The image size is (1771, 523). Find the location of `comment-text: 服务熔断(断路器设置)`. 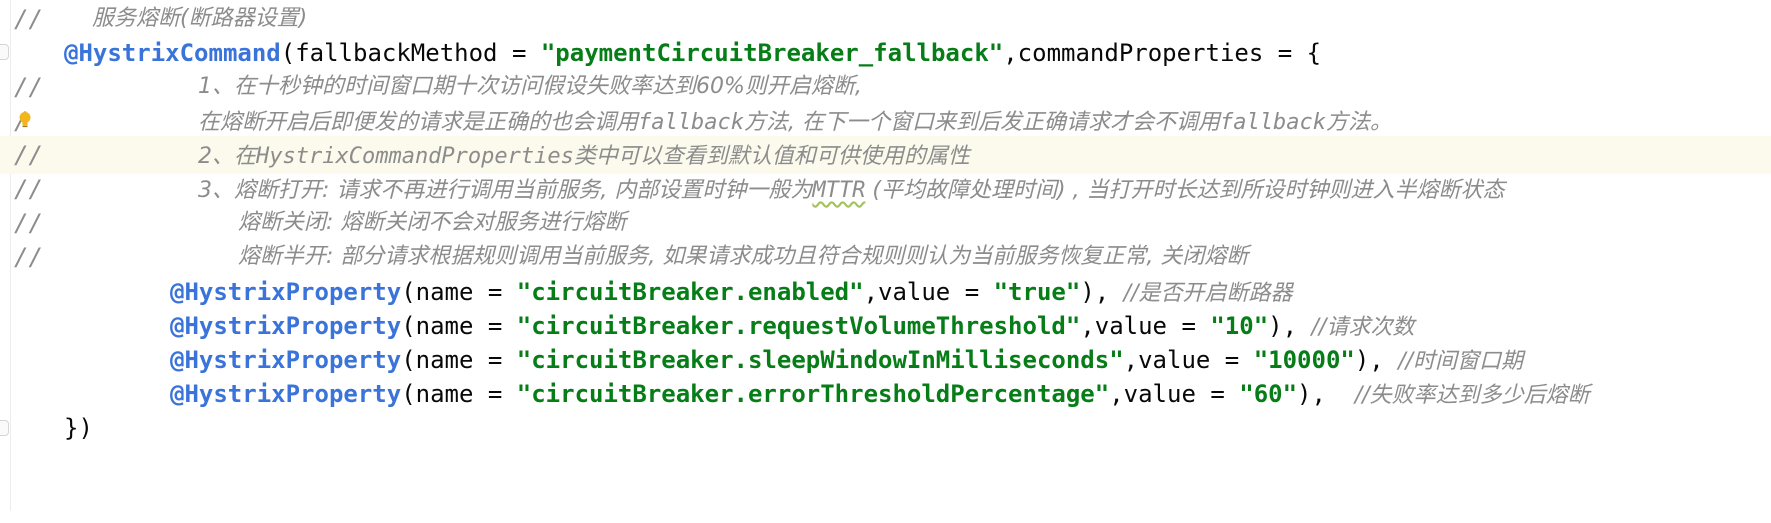

comment-text: 服务熔断(断路器设置) is located at coordinates (200, 18).